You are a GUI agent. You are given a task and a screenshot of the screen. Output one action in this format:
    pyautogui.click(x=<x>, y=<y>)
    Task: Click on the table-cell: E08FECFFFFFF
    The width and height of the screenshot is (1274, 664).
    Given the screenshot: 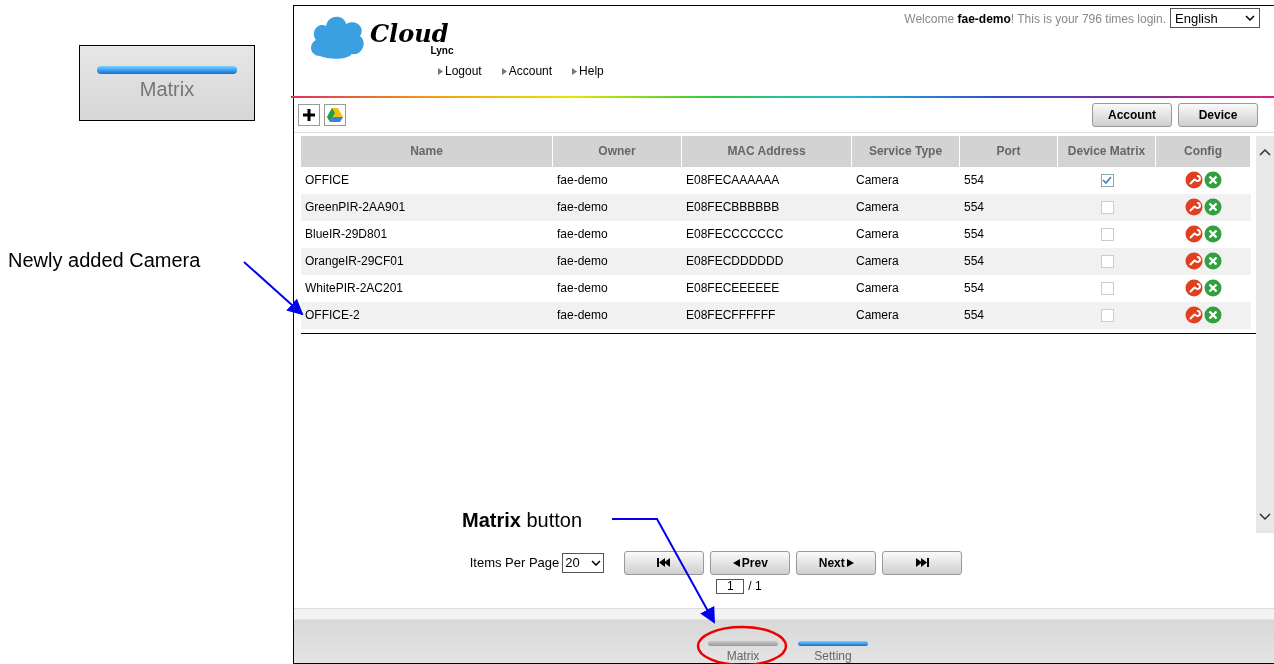 What is the action you would take?
    pyautogui.click(x=767, y=315)
    